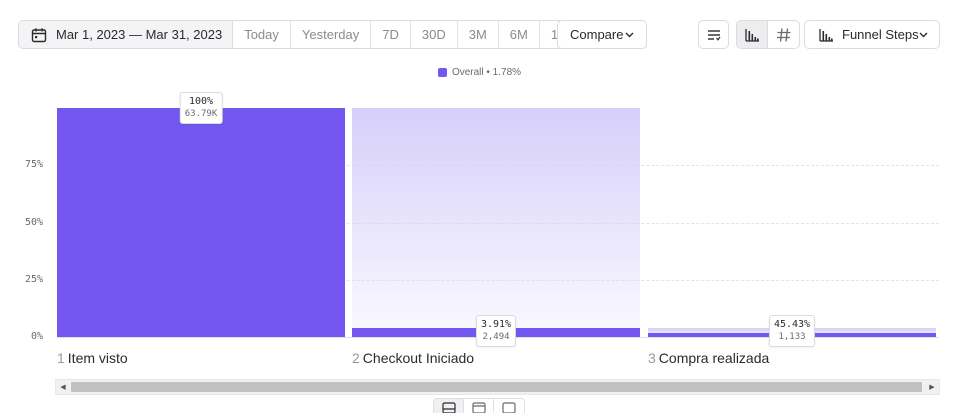 This screenshot has height=413, width=959. What do you see at coordinates (201, 101) in the screenshot?
I see `step-conversion-percent: 100%` at bounding box center [201, 101].